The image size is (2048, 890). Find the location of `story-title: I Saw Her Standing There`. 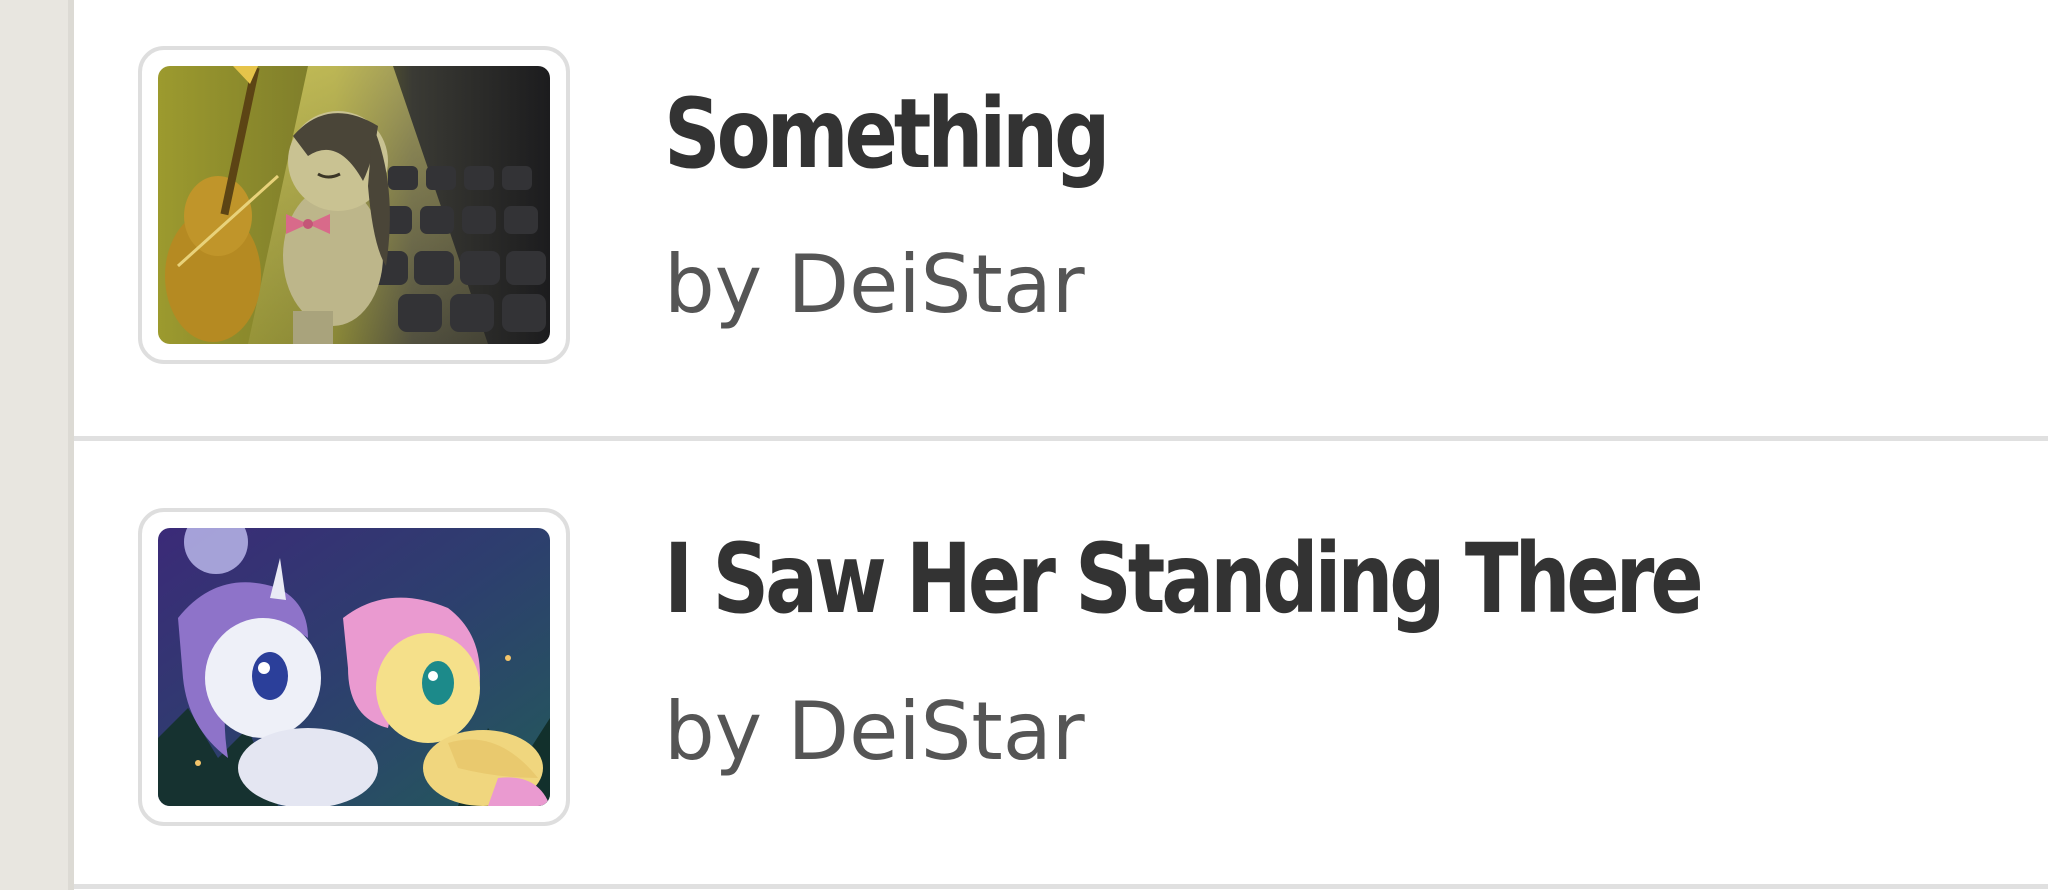

story-title: I Saw Her Standing There is located at coordinates (1184, 579).